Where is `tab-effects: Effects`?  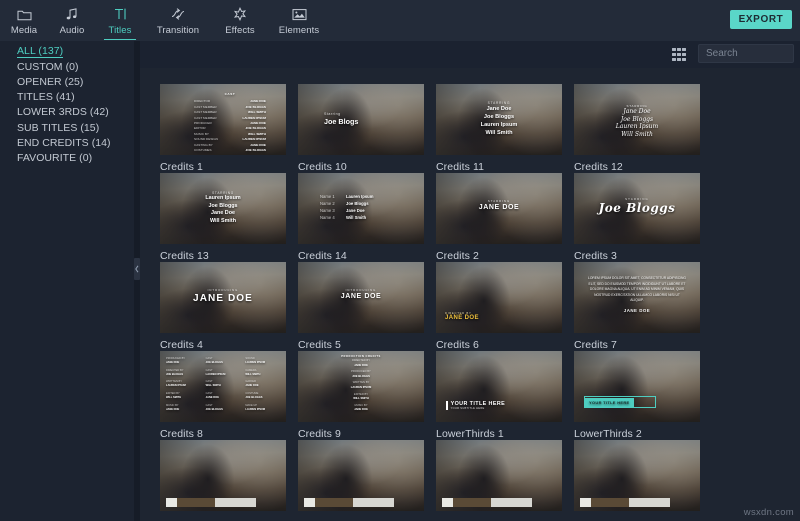 tab-effects: Effects is located at coordinates (240, 20).